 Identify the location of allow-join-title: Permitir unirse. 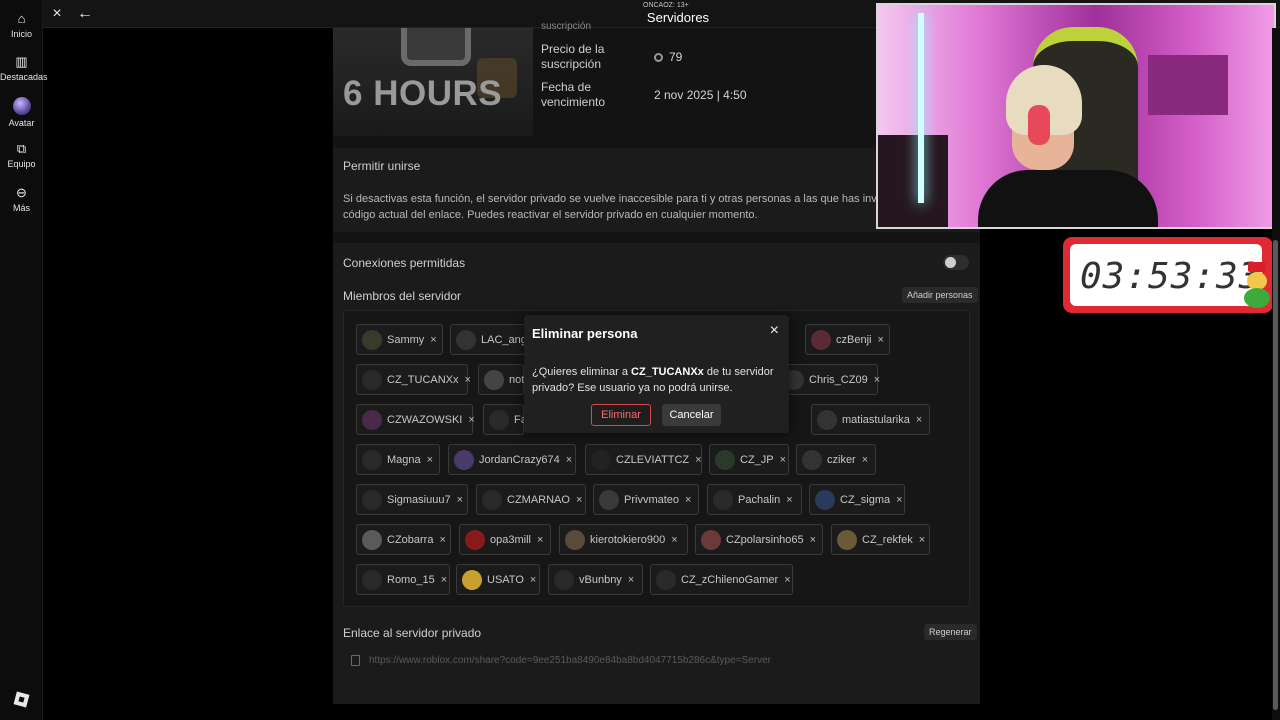
(382, 166).